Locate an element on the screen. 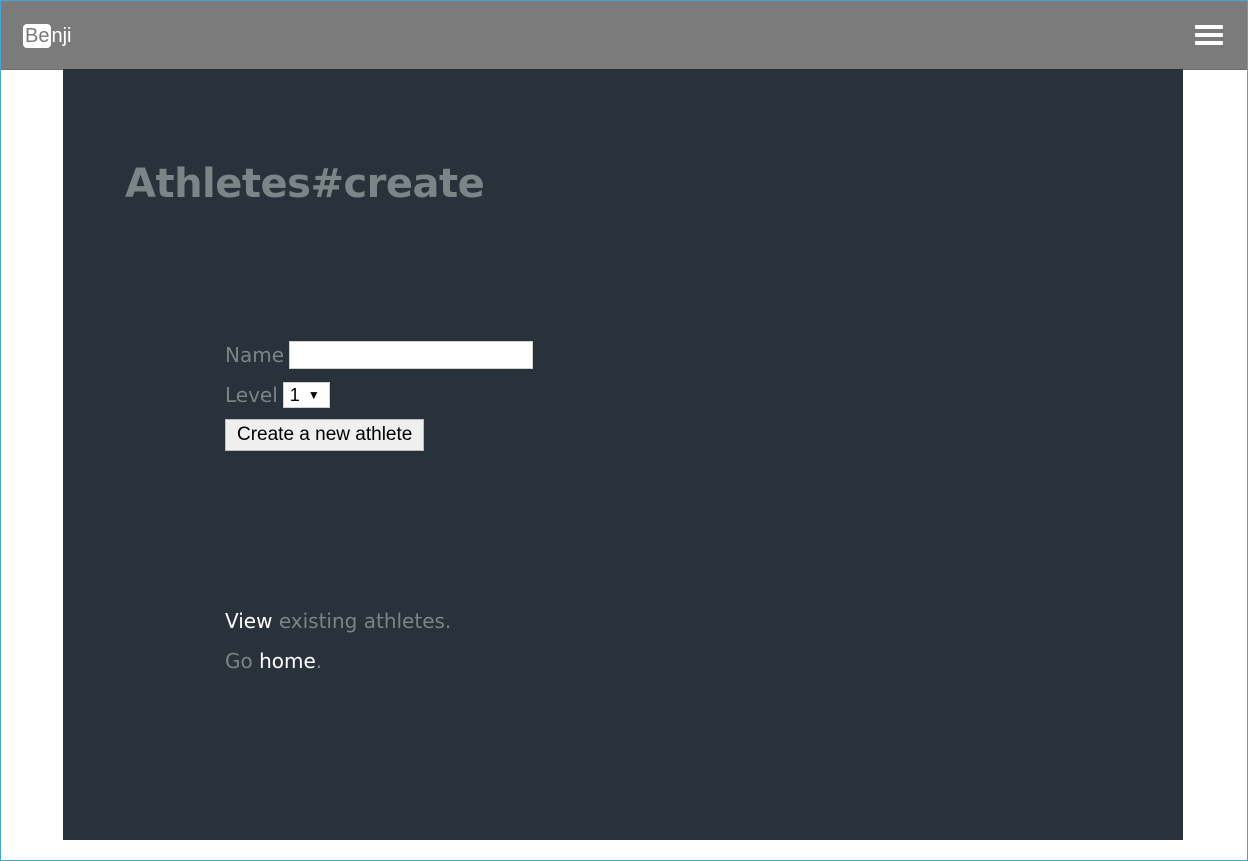 This screenshot has width=1248, height=861. level-select-value: 1 is located at coordinates (294, 394).